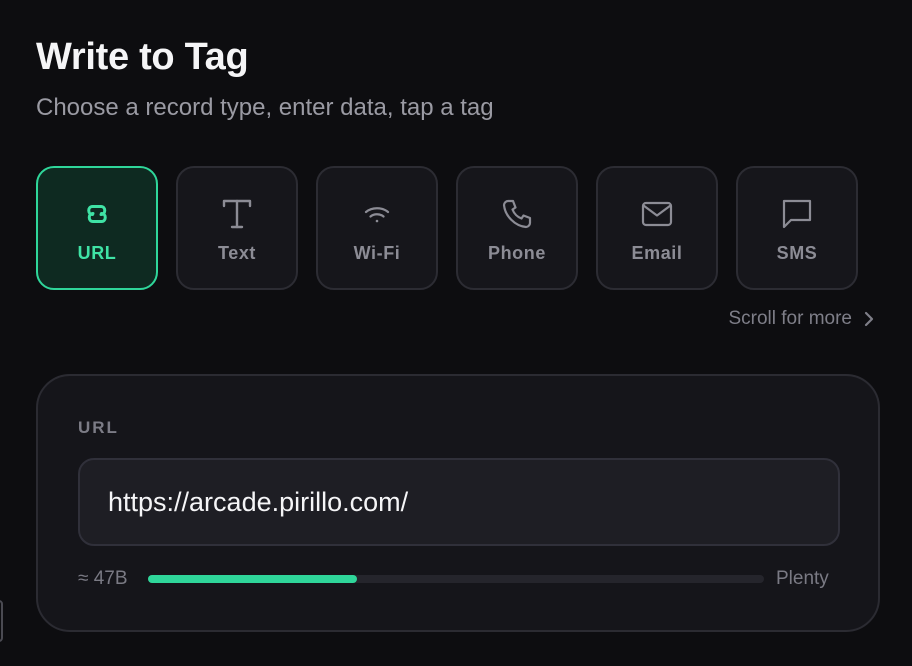 This screenshot has width=912, height=666. I want to click on link-icon, so click(97, 214).